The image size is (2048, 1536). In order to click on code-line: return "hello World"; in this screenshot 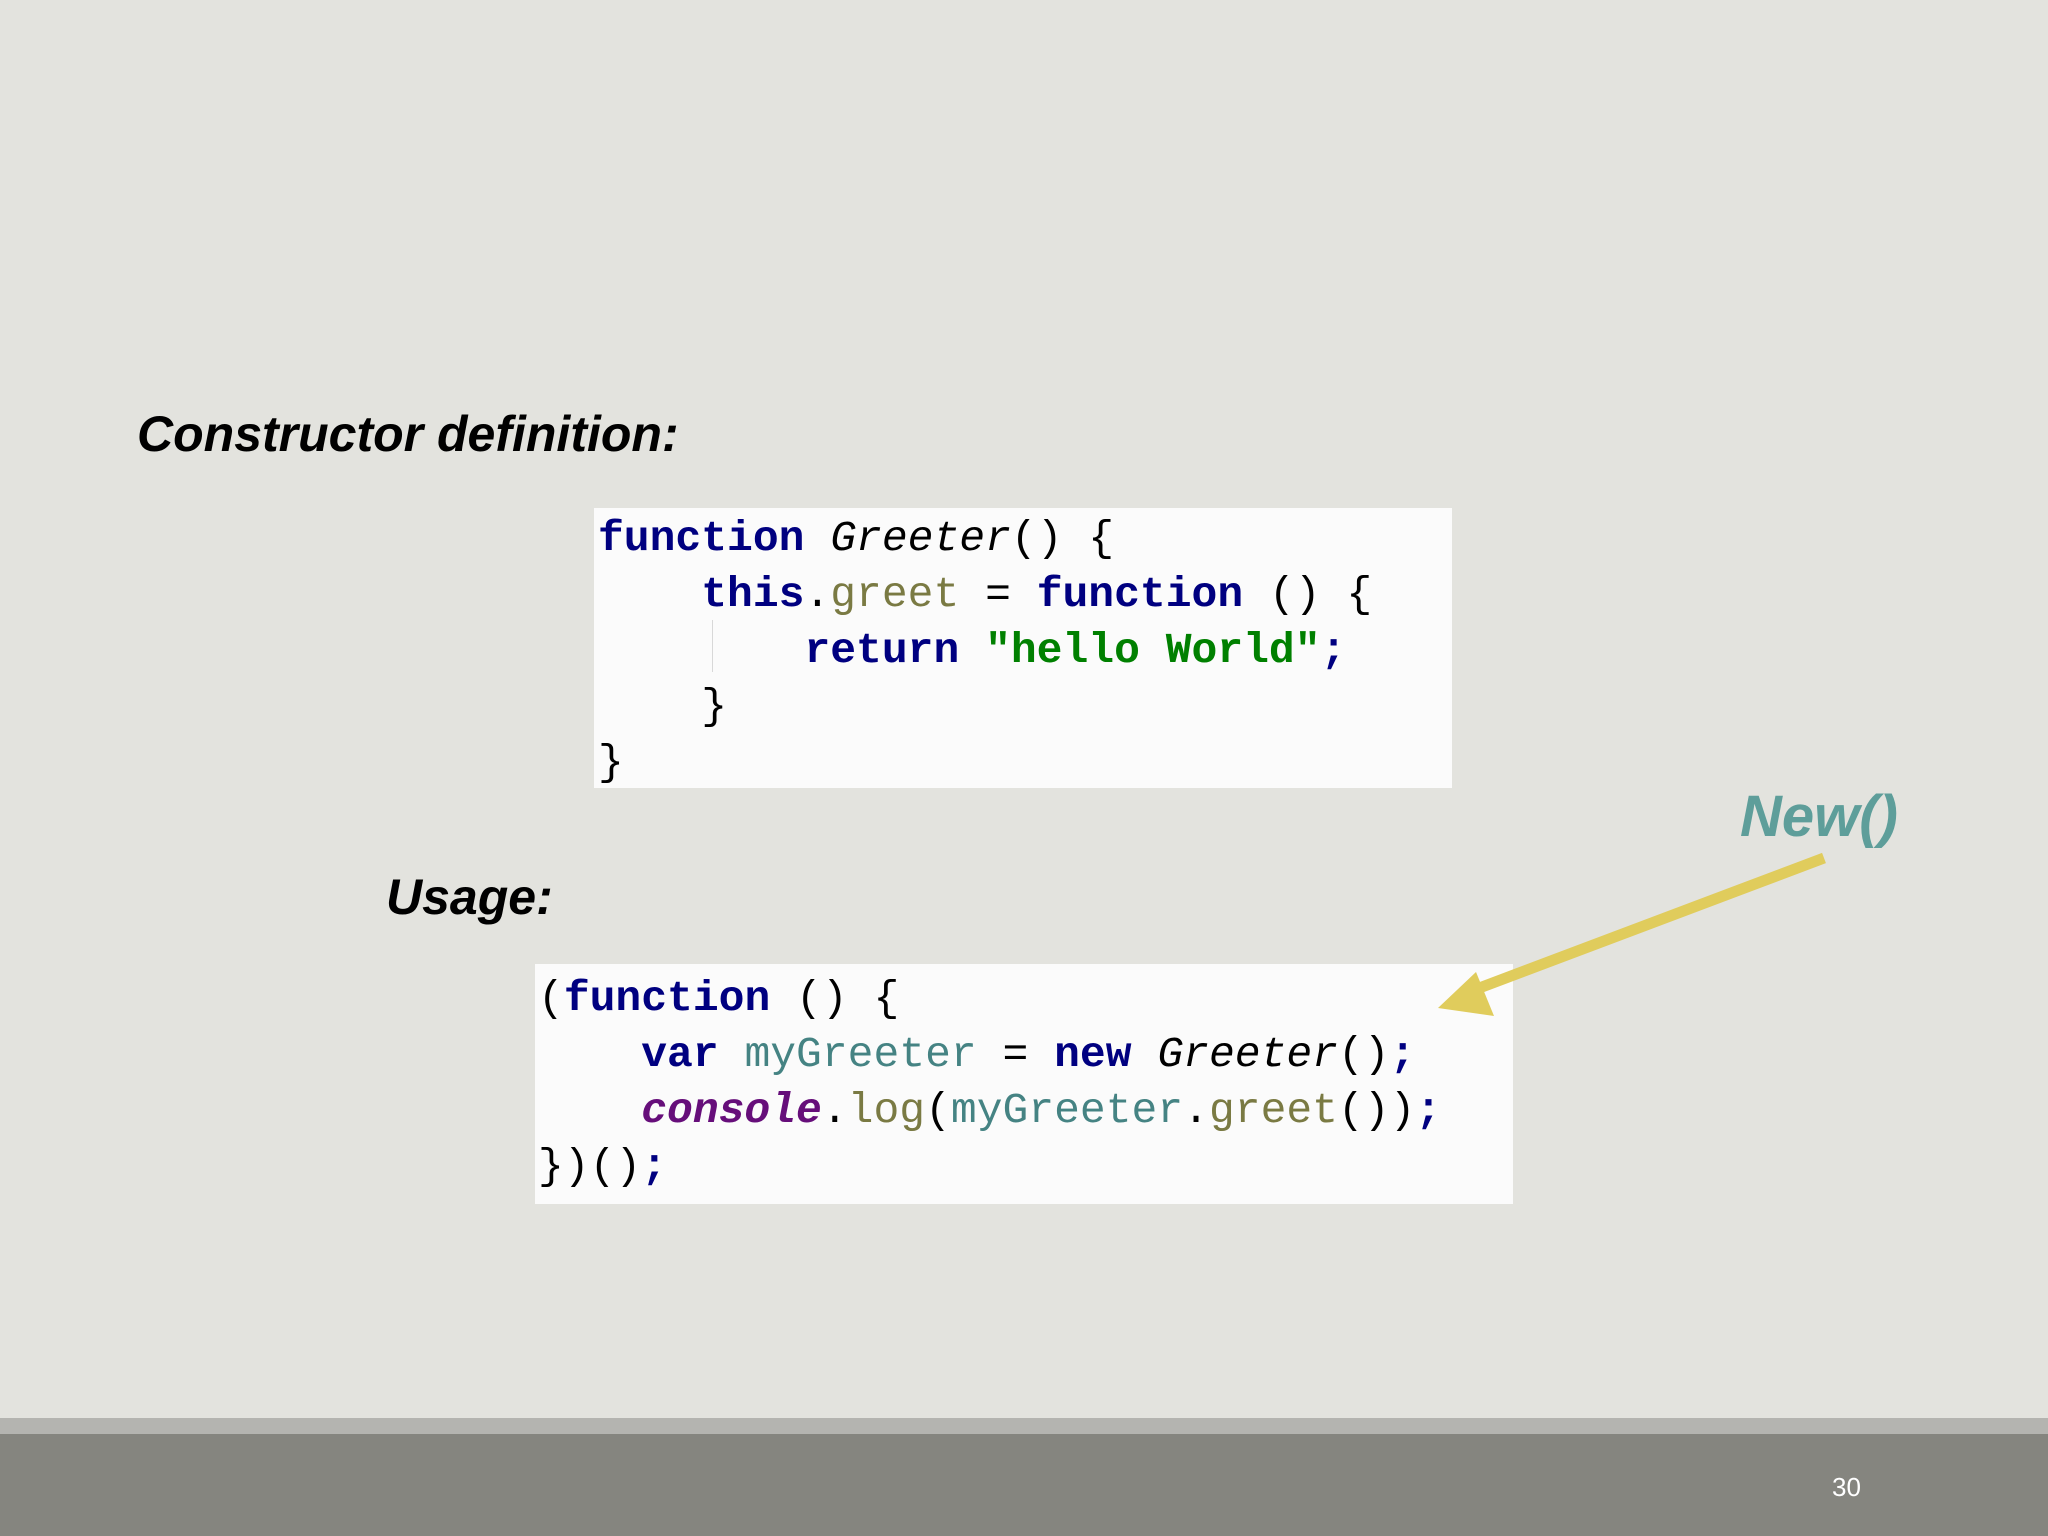, I will do `click(1025, 651)`.